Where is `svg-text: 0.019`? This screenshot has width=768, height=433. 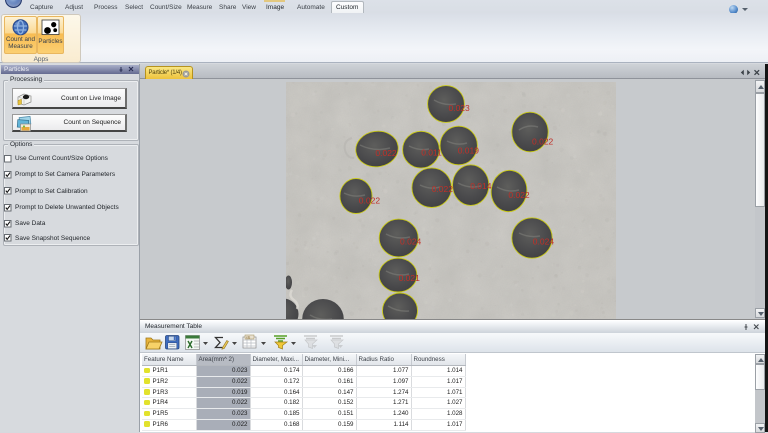 svg-text: 0.019 is located at coordinates (469, 151).